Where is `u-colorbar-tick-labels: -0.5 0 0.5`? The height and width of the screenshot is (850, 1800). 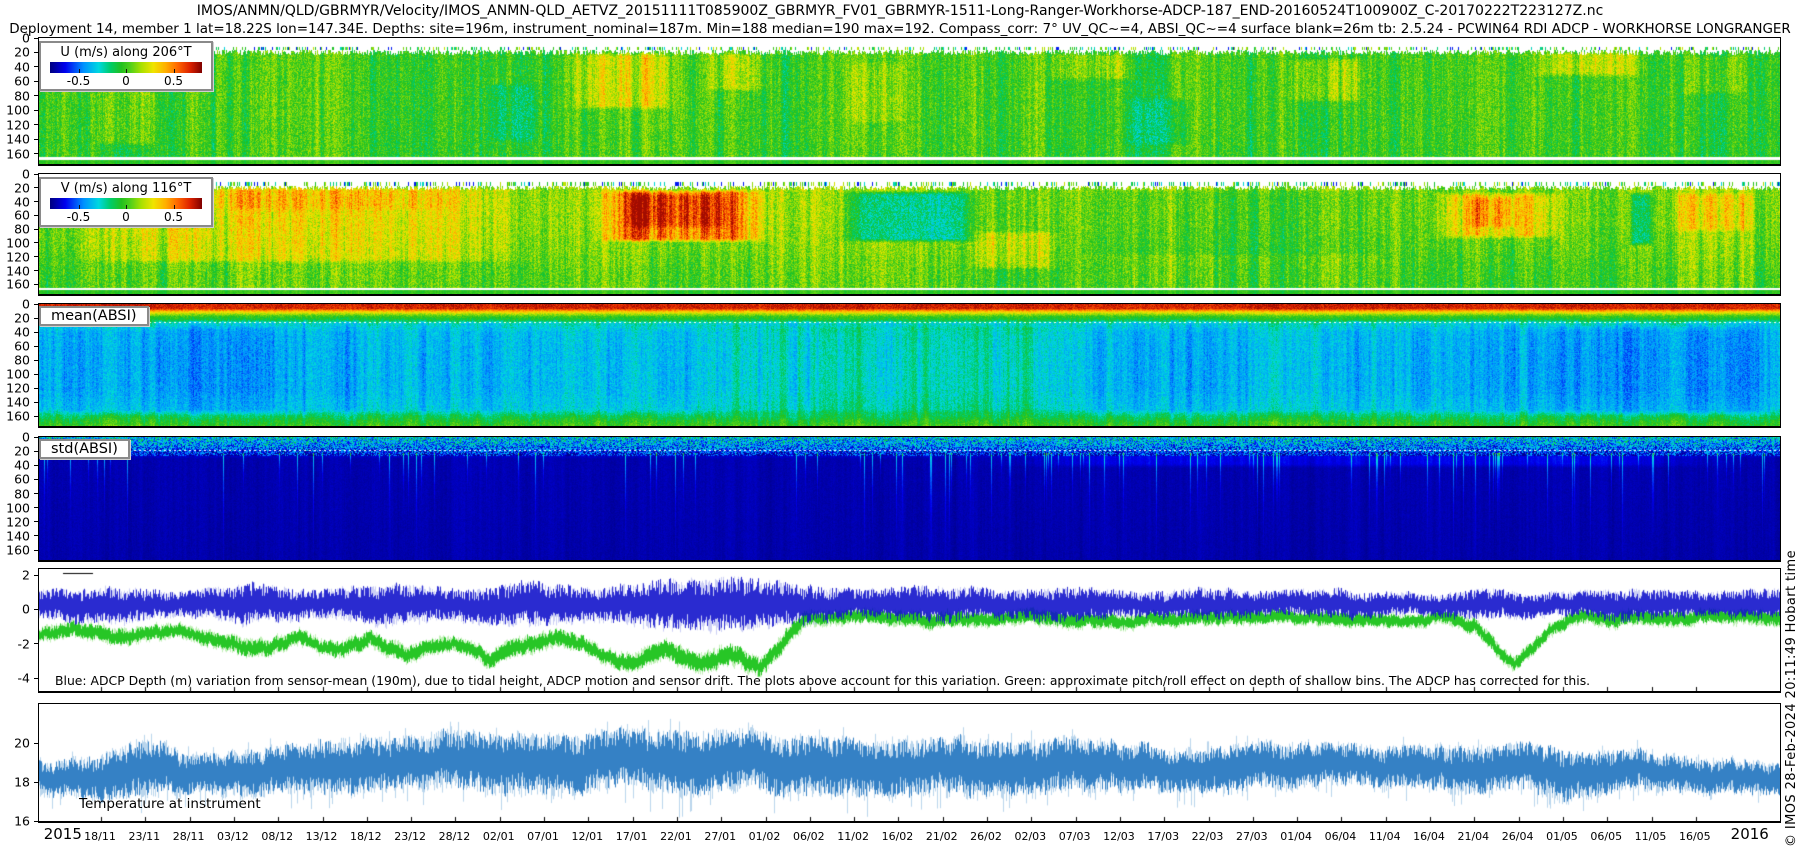
u-colorbar-tick-labels: -0.5 0 0.5 is located at coordinates (126, 80).